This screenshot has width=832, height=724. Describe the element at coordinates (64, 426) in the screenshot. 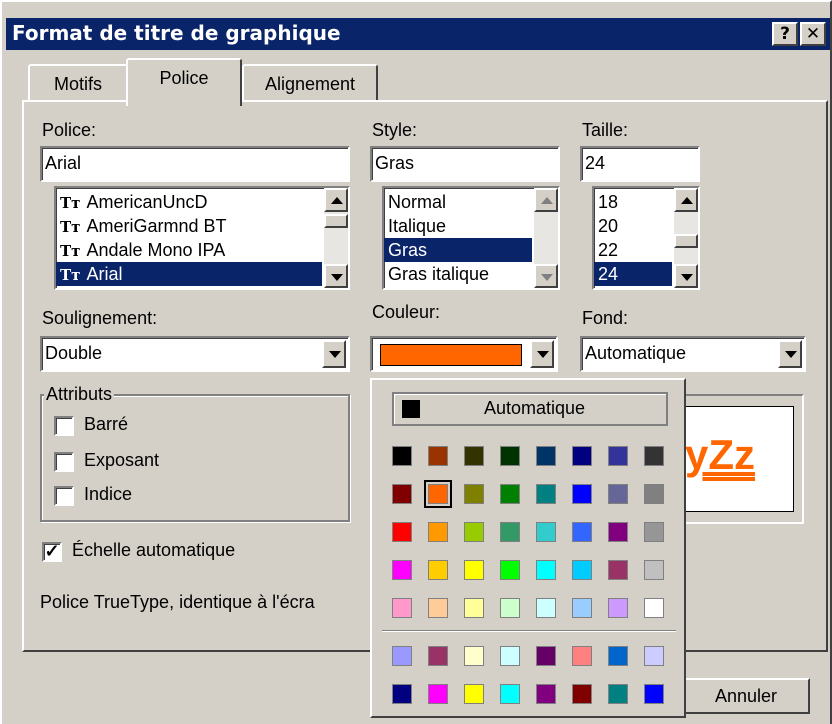

I see `barre-checkbox` at that location.